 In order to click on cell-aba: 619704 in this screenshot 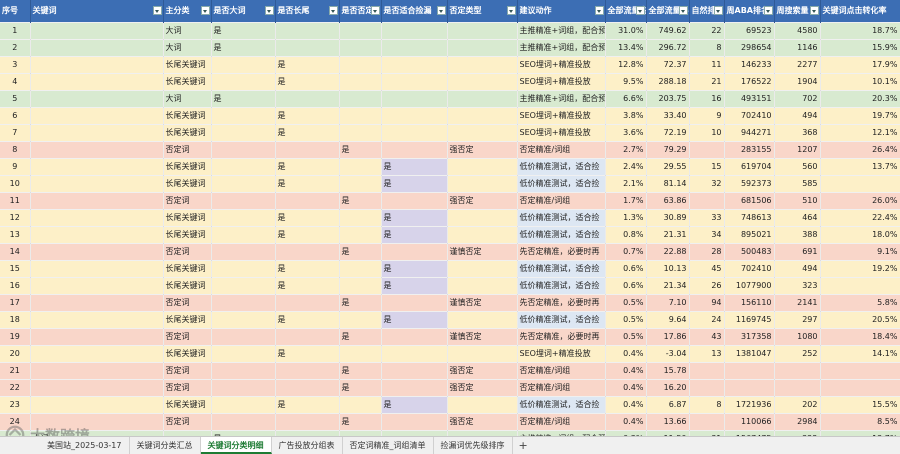, I will do `click(749, 167)`.